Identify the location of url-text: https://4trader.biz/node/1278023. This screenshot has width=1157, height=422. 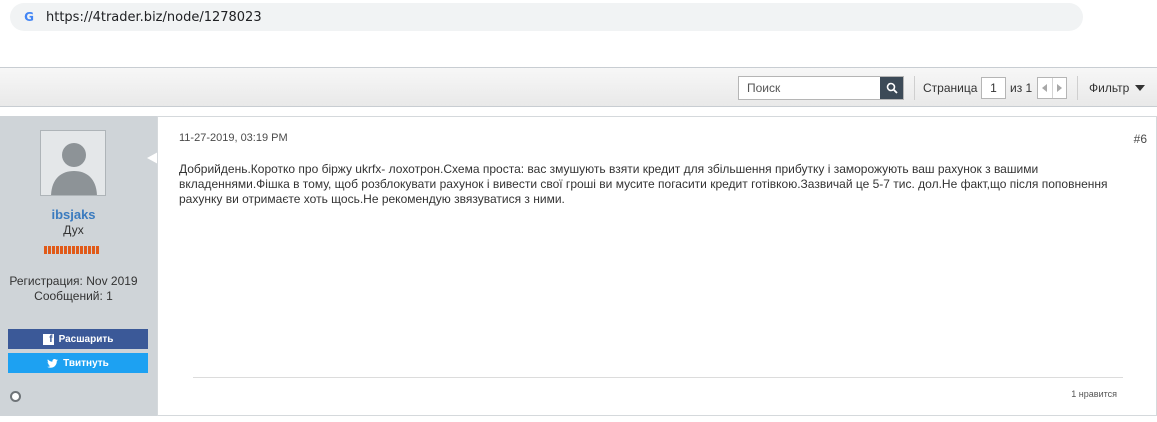
(154, 17).